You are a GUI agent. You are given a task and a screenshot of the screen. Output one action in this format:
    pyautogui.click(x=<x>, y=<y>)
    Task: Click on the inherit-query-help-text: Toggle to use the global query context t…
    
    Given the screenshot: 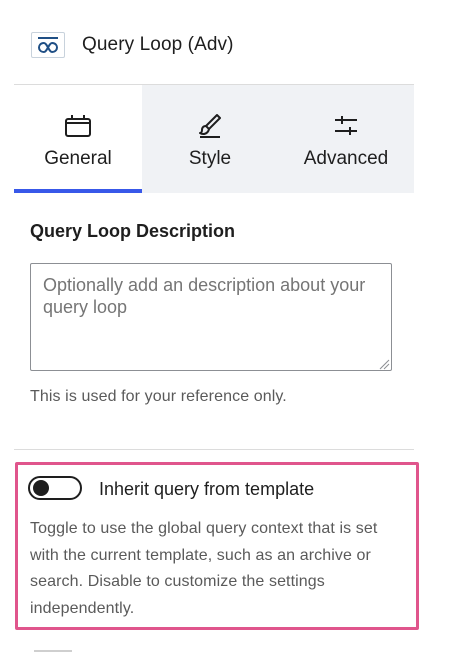 What is the action you would take?
    pyautogui.click(x=204, y=568)
    